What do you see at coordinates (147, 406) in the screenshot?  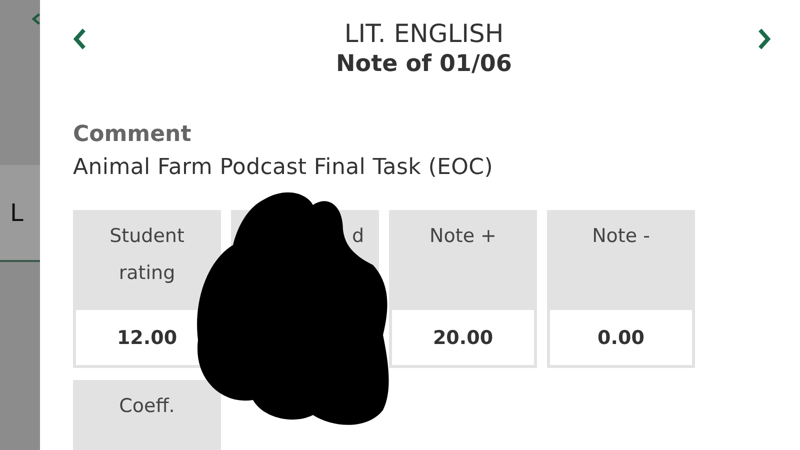 I see `cell-label: Coeff.` at bounding box center [147, 406].